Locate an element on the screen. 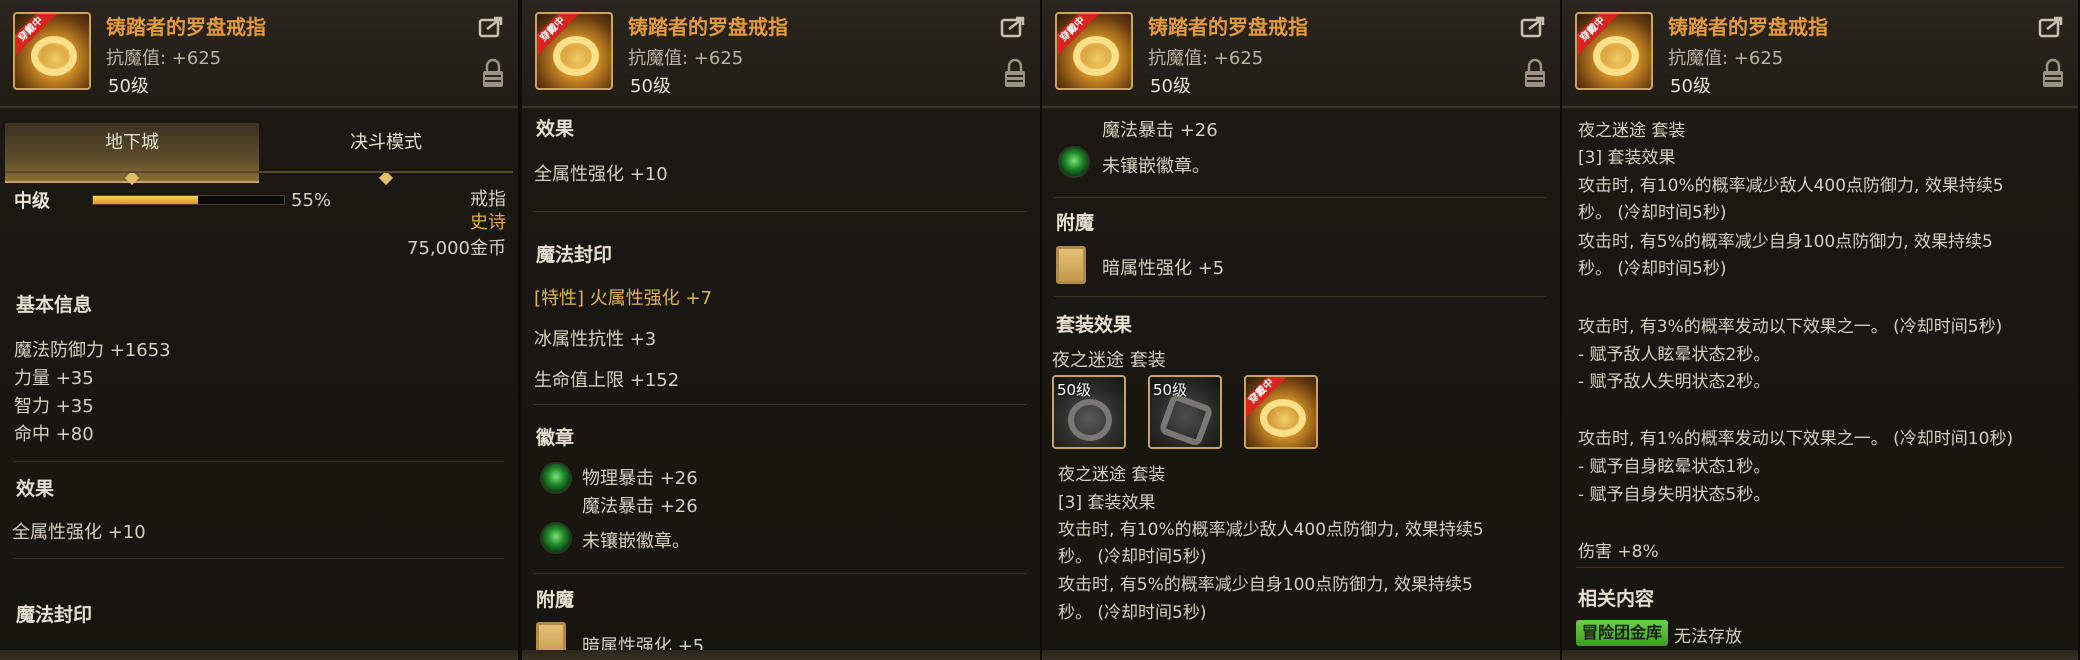 The height and width of the screenshot is (660, 2080). item-price: 75,000金币 is located at coordinates (456, 248).